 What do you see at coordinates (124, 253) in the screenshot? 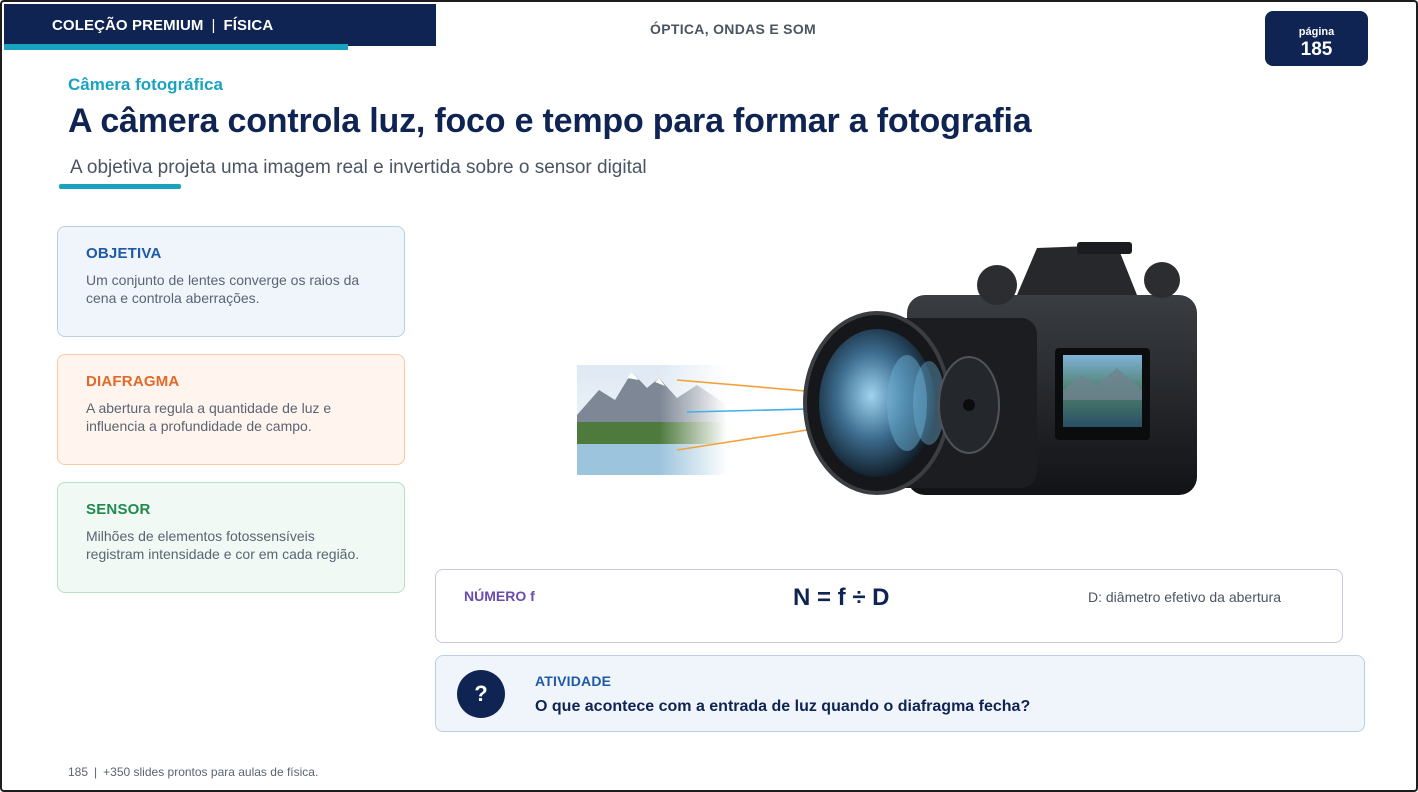
I see `card-title: OBJETIVA` at bounding box center [124, 253].